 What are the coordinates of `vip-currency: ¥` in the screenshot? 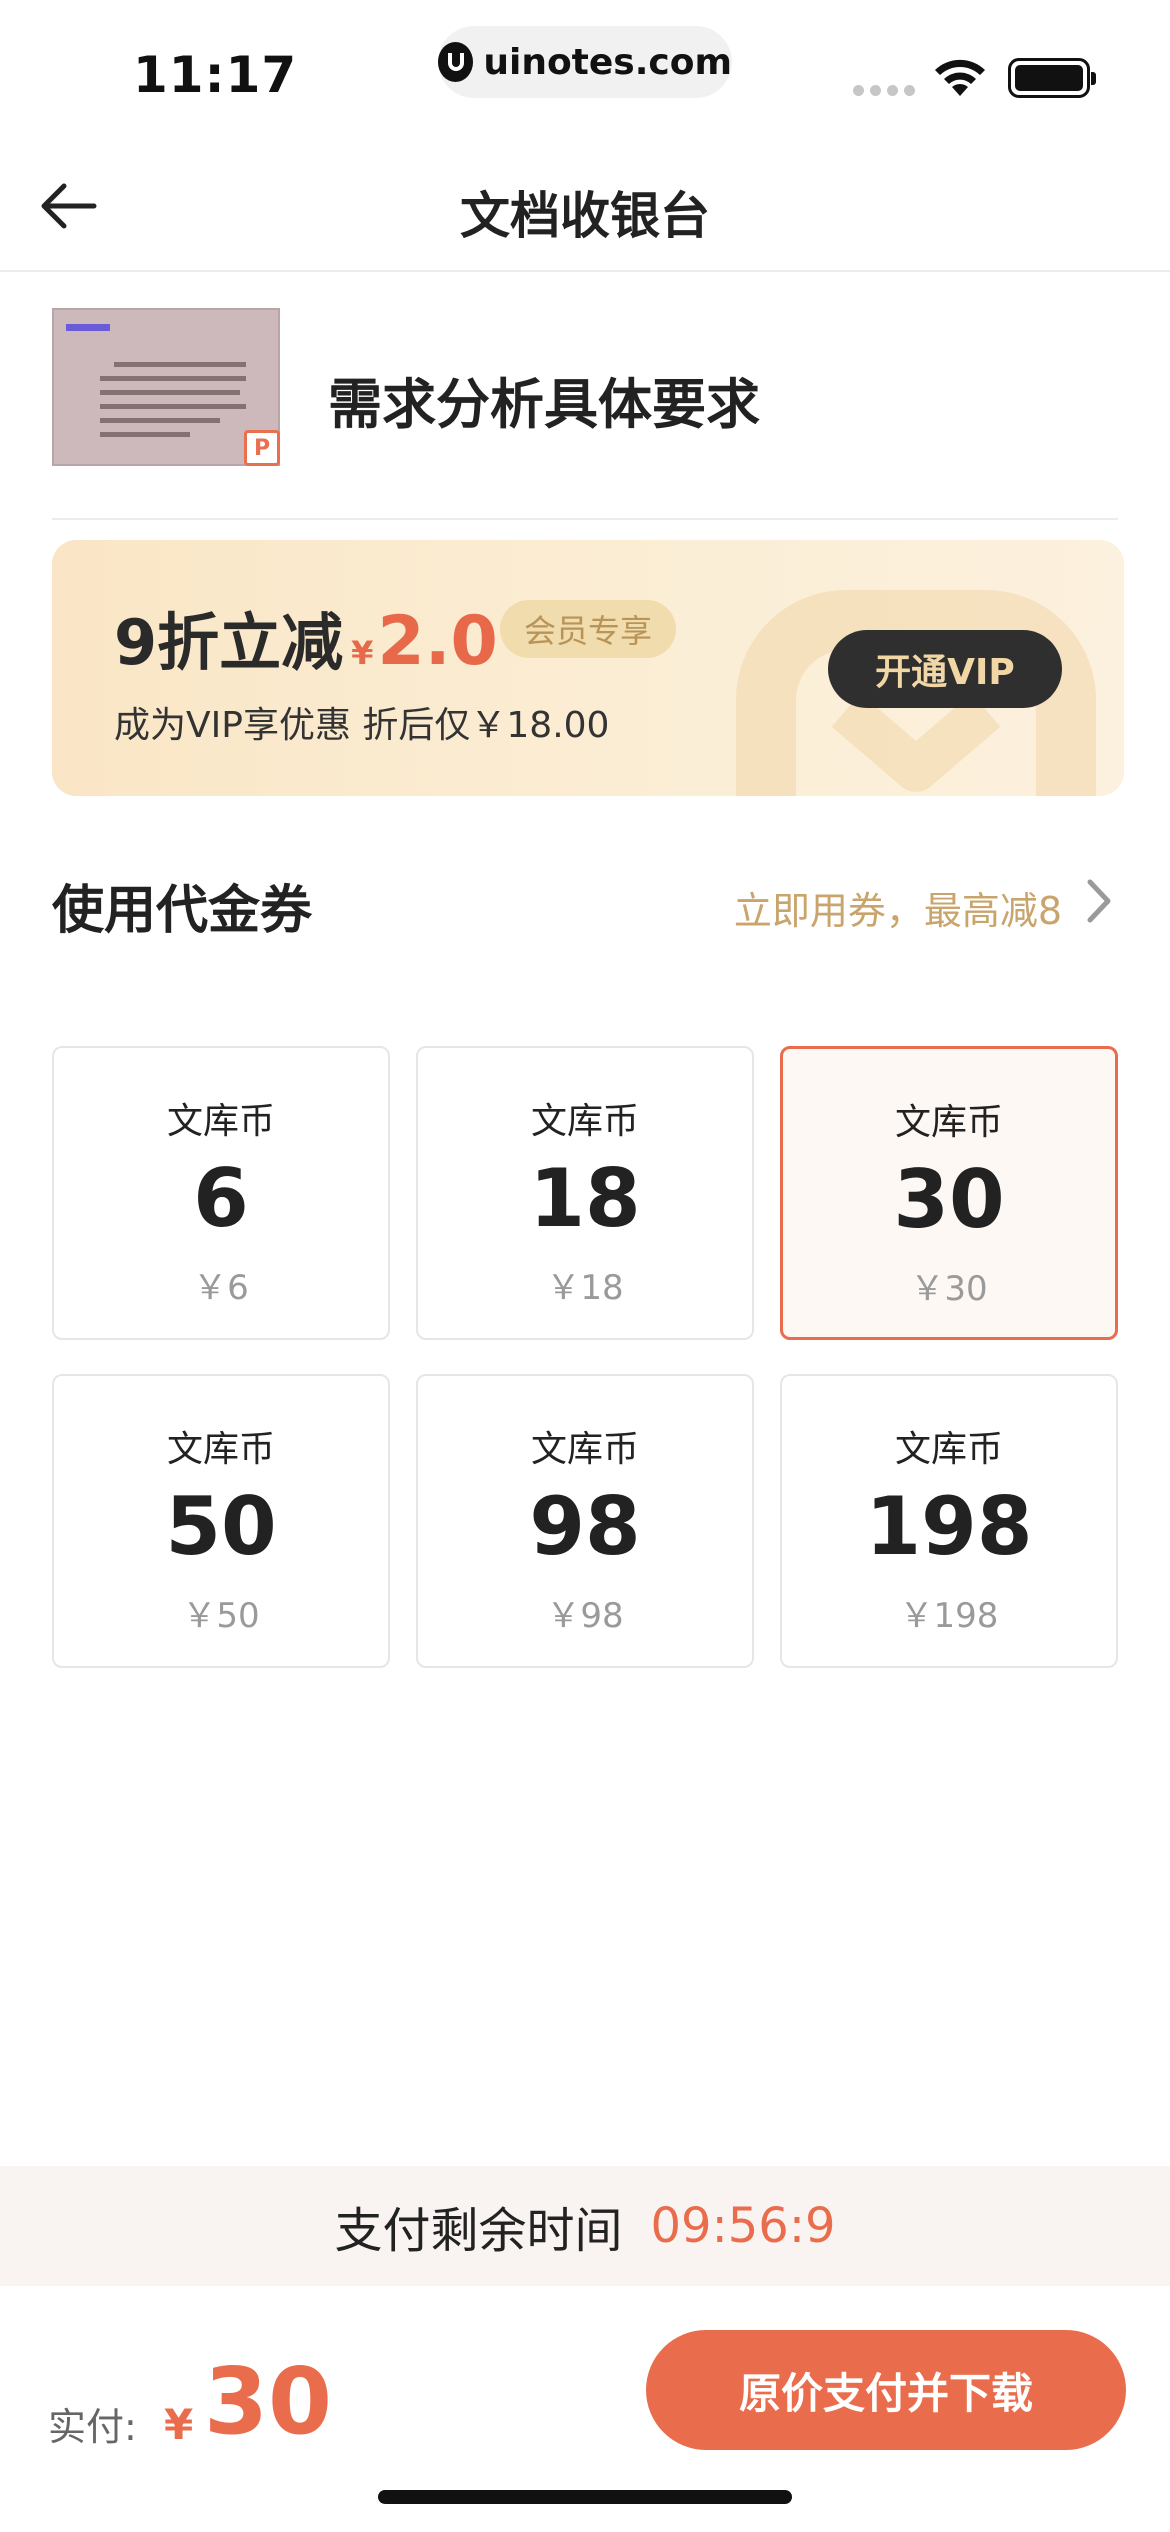 It's located at (362, 653).